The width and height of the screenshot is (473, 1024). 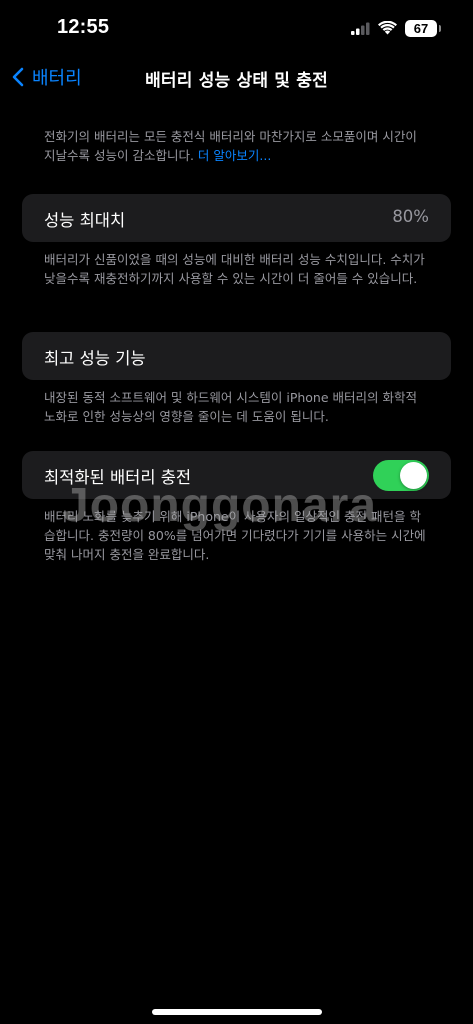 What do you see at coordinates (236, 218) in the screenshot?
I see `maximum-capacity-row: 성능 최대치 80%` at bounding box center [236, 218].